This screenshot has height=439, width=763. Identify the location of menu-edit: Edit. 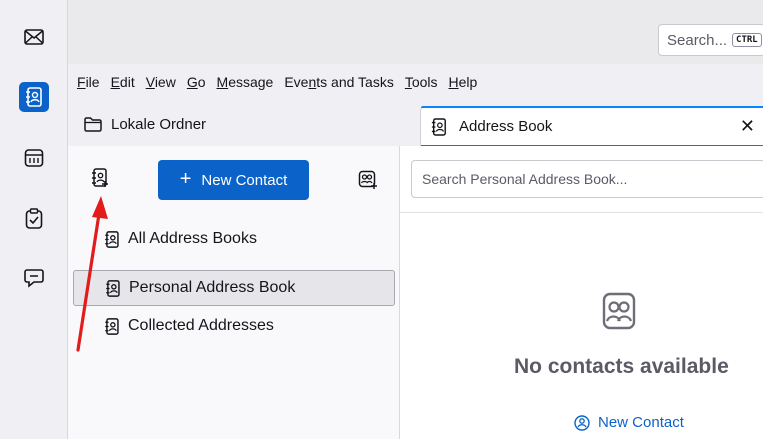
(123, 82).